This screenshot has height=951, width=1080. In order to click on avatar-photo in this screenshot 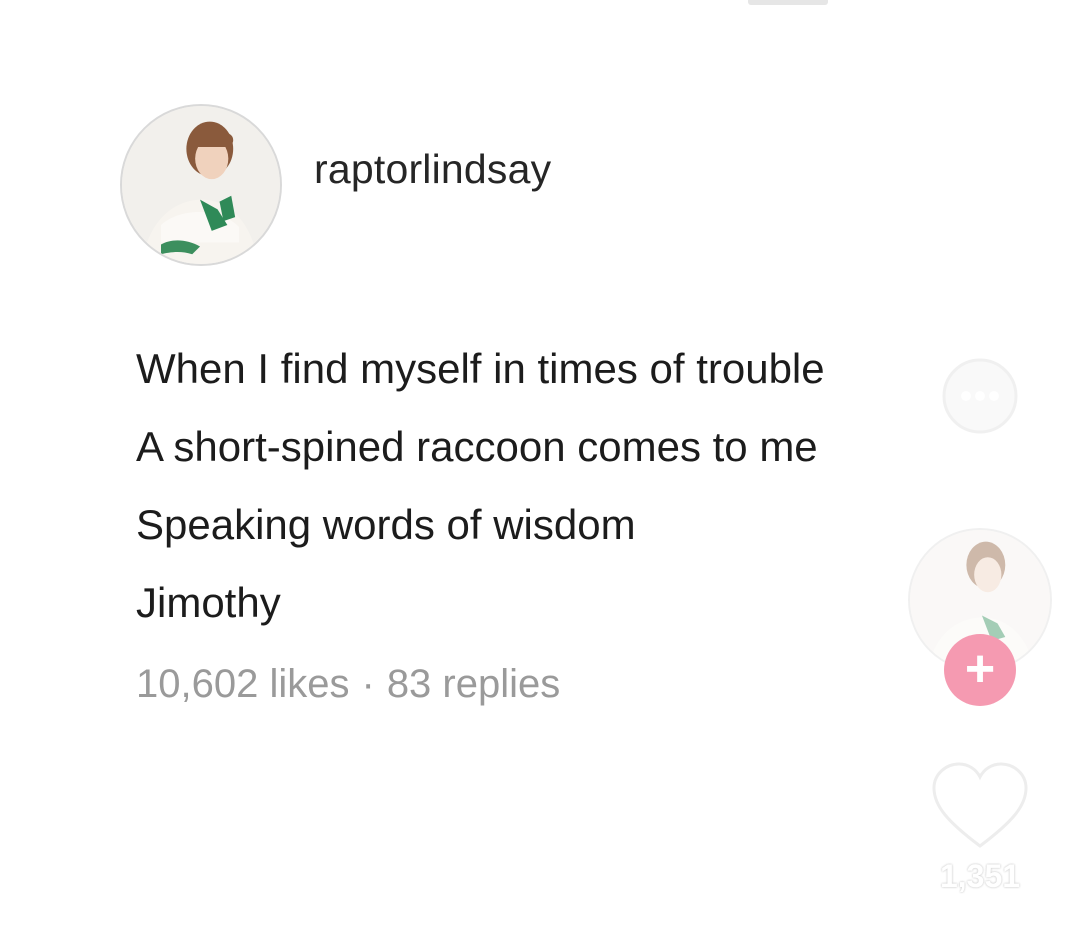, I will do `click(201, 185)`.